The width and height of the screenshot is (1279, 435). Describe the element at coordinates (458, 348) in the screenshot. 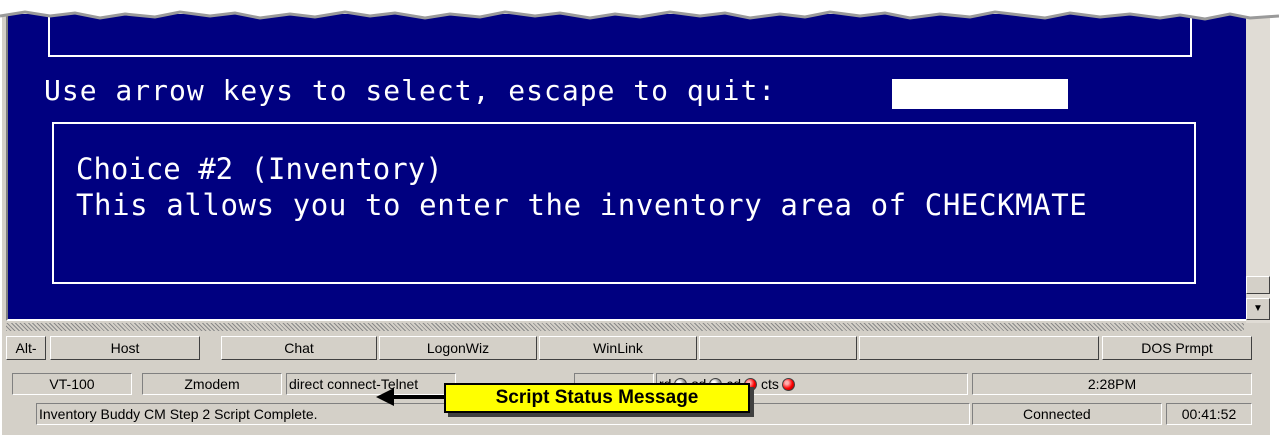

I see `logonwiz-button: LogonWiz` at that location.